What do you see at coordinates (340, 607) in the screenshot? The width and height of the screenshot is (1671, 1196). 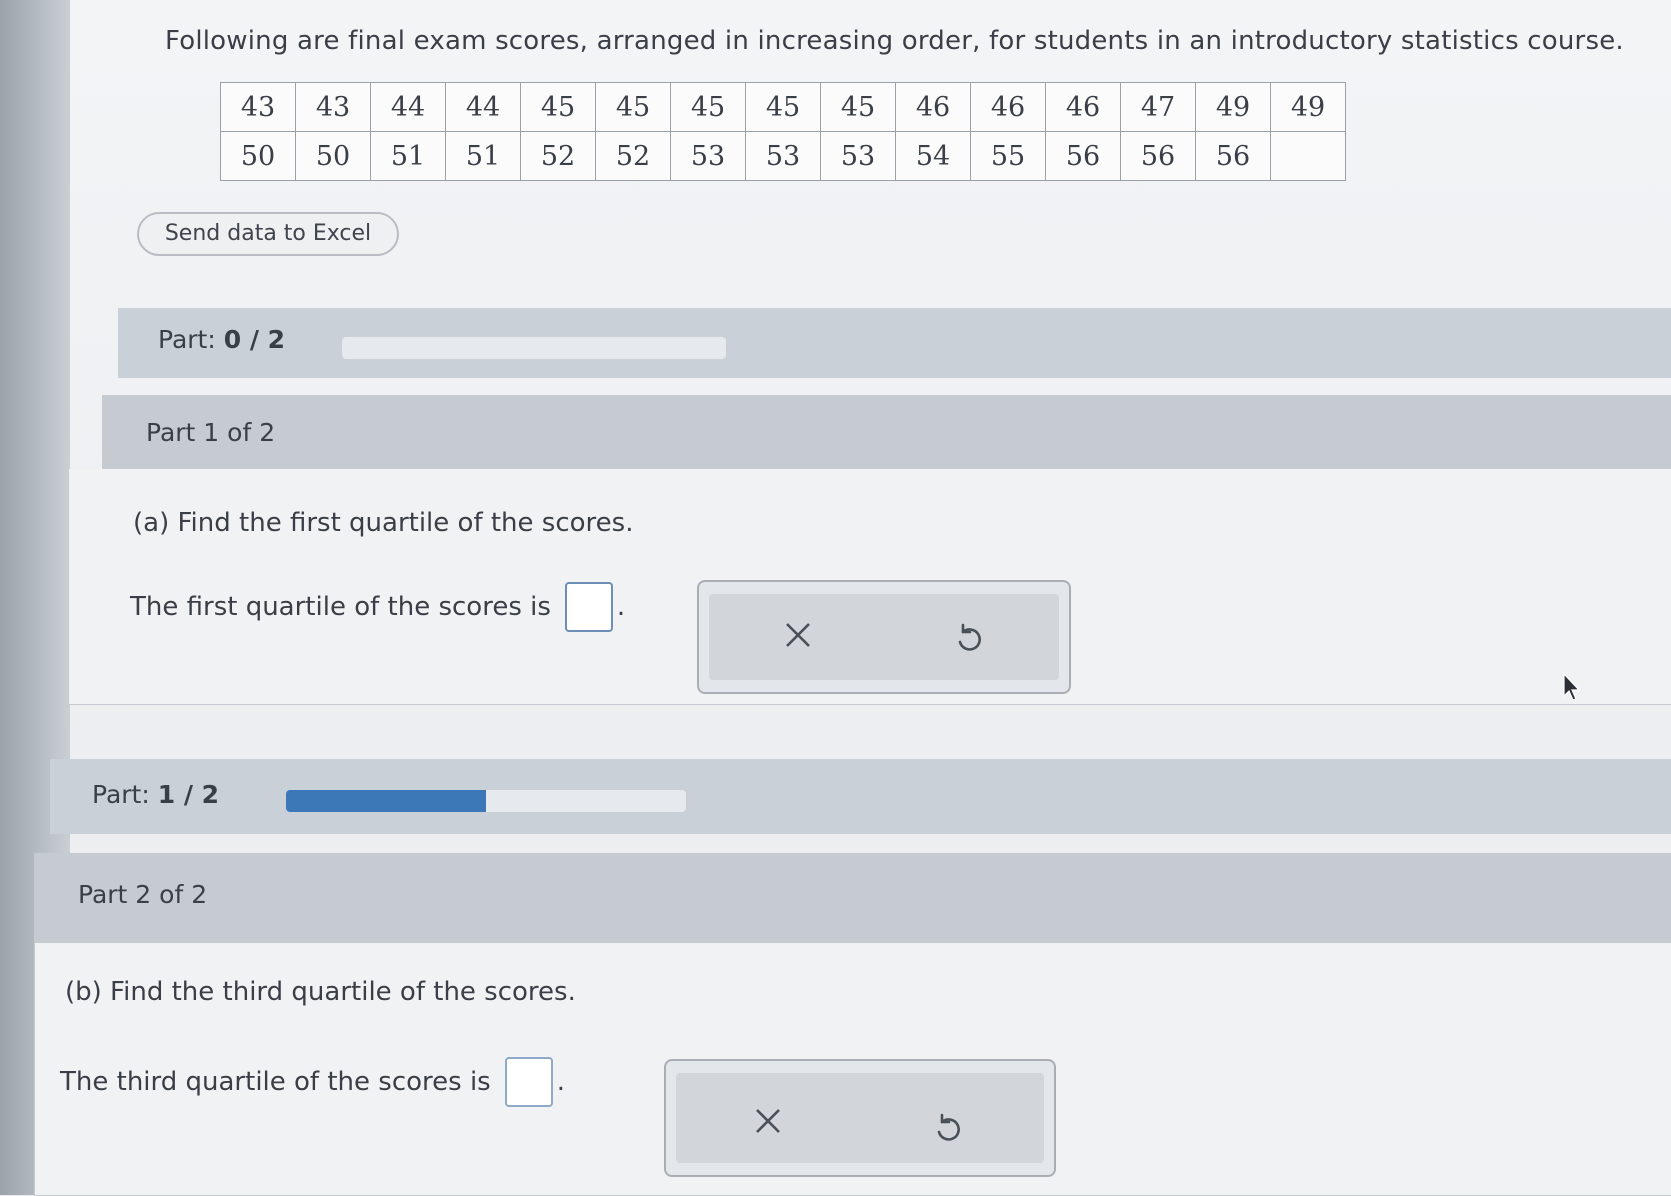 I see `answer-prefix: The first quartile of the scores is` at bounding box center [340, 607].